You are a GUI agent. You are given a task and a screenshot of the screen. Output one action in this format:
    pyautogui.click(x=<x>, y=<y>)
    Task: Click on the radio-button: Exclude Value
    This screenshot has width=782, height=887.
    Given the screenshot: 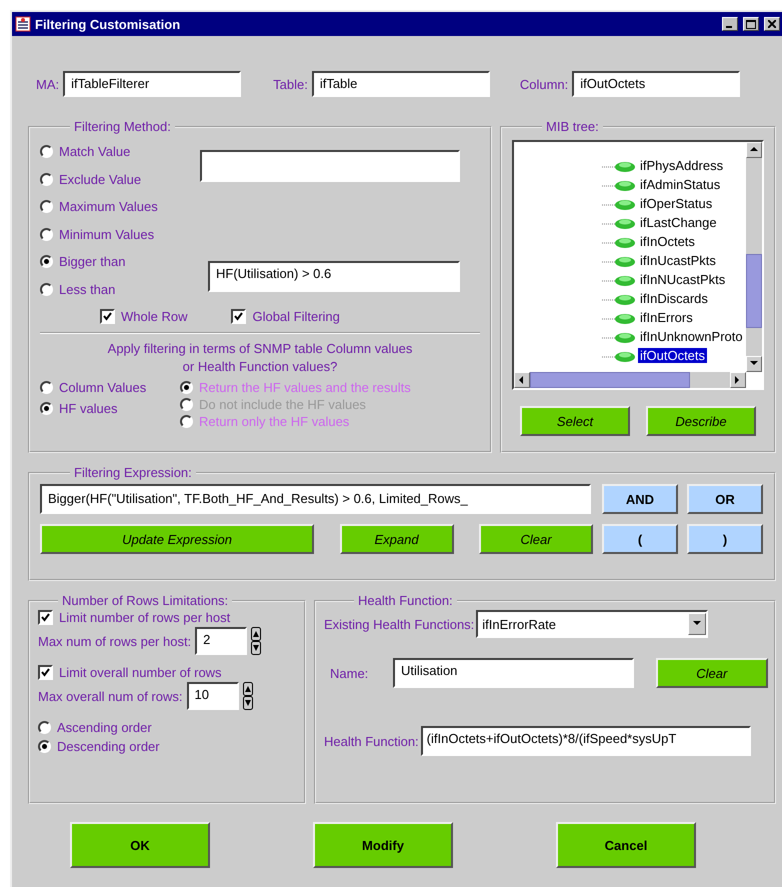 What is the action you would take?
    pyautogui.click(x=110, y=179)
    